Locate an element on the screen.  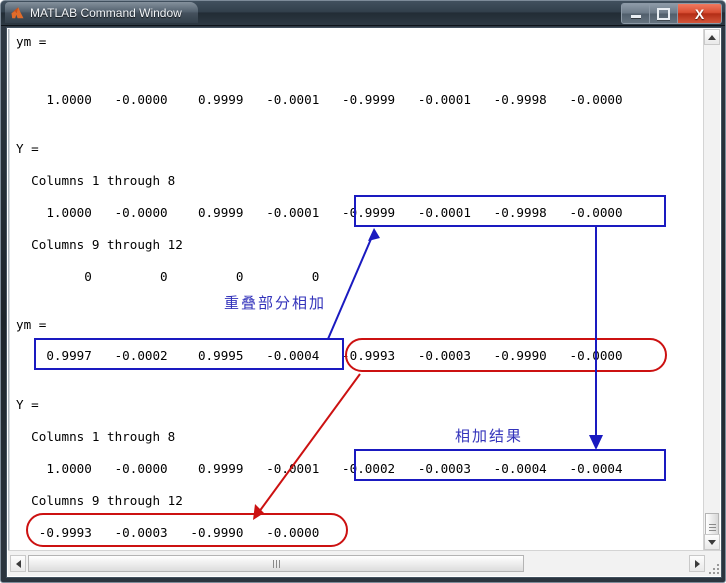
scroll-left-button is located at coordinates (18, 563).